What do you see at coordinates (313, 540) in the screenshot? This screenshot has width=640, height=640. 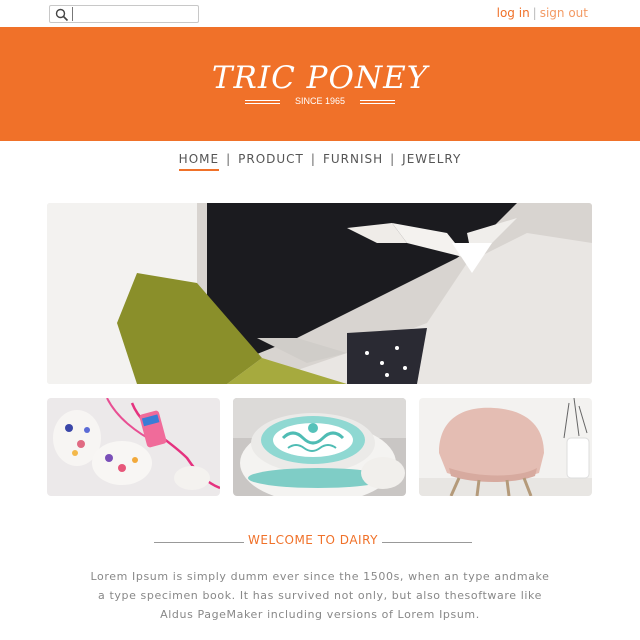 I see `welcome-title: WELCOME TO DAIRY` at bounding box center [313, 540].